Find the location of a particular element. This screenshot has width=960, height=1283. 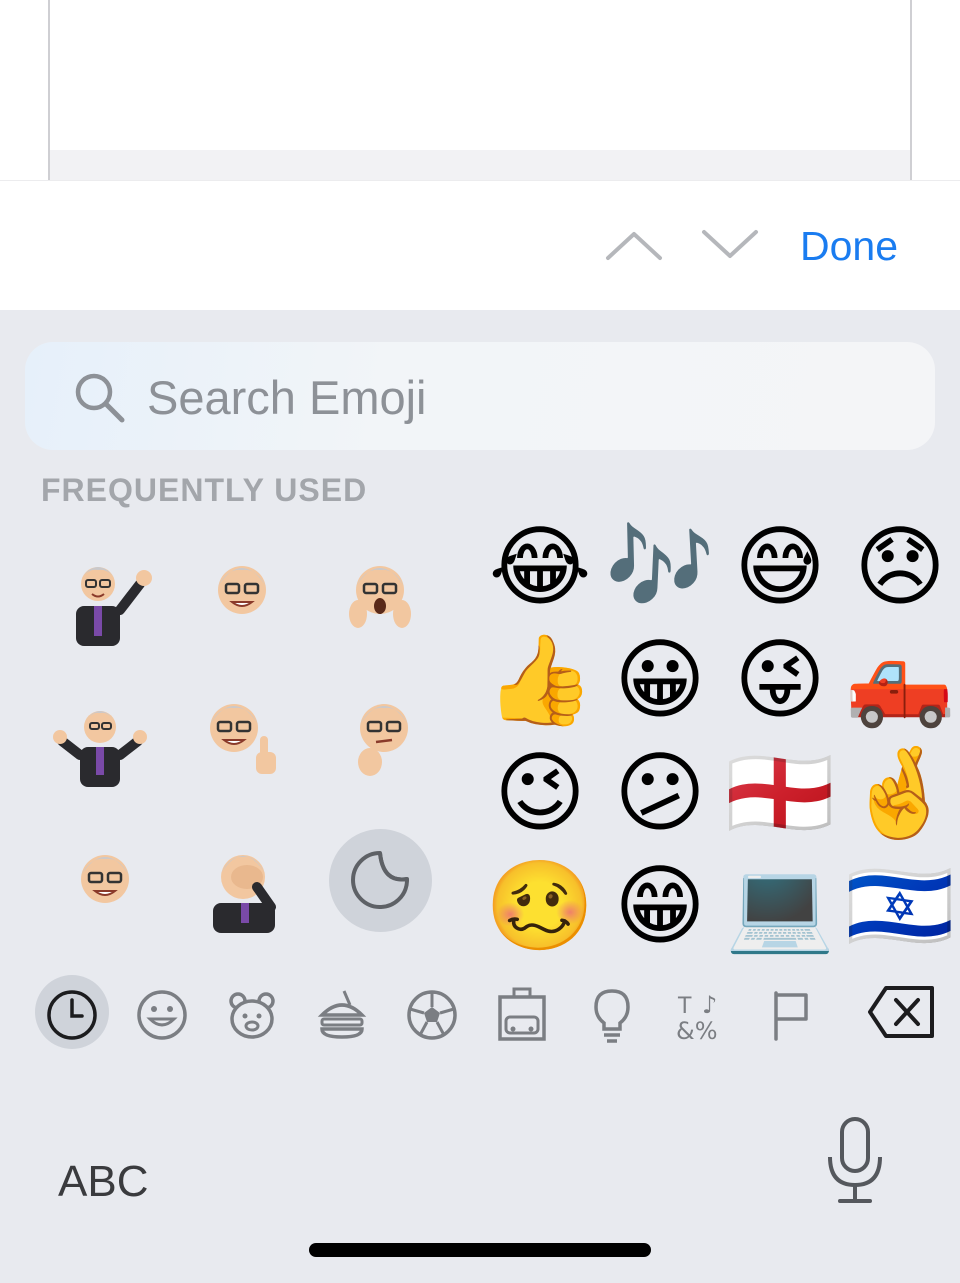

emoji-key: 😁 is located at coordinates (660, 906).